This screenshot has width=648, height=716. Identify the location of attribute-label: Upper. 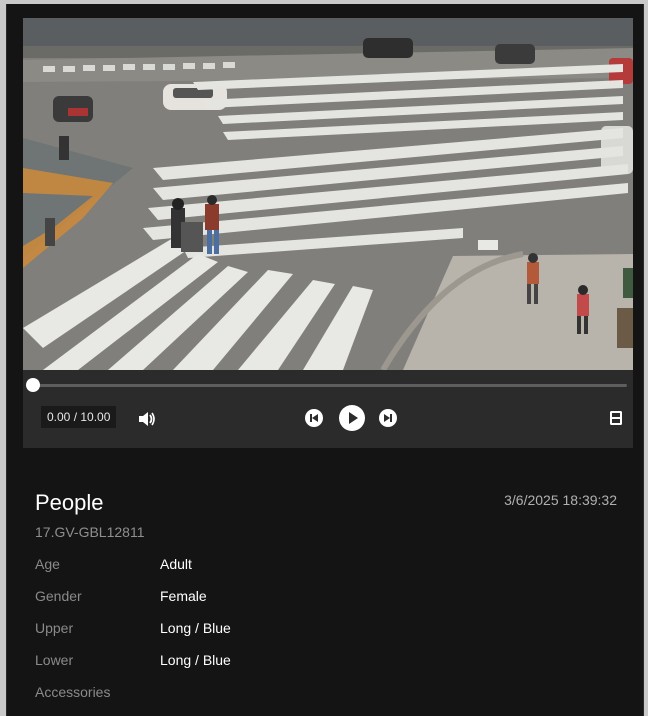
(54, 628).